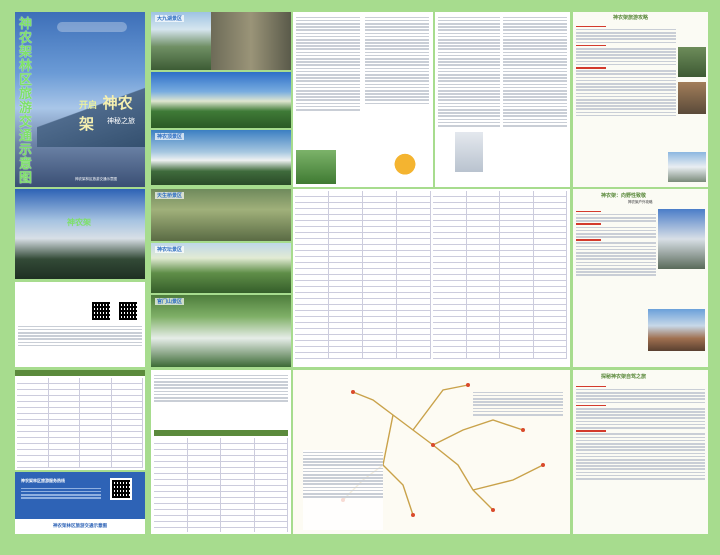  What do you see at coordinates (170, 249) in the screenshot?
I see `section-label-shennongtan: 神农坛景区` at bounding box center [170, 249].